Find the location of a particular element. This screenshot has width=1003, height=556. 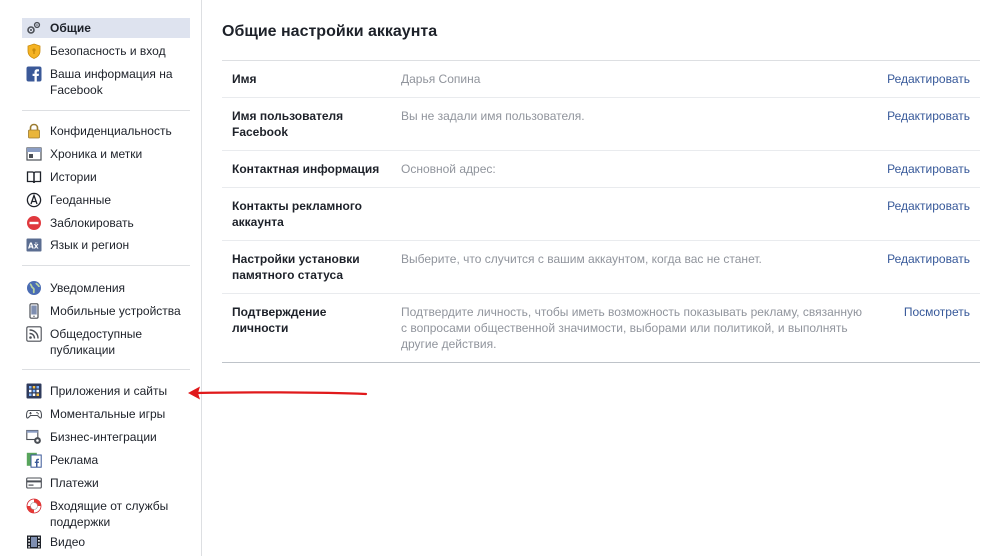

setting-label: Имя пользователя Facebook is located at coordinates (288, 124).